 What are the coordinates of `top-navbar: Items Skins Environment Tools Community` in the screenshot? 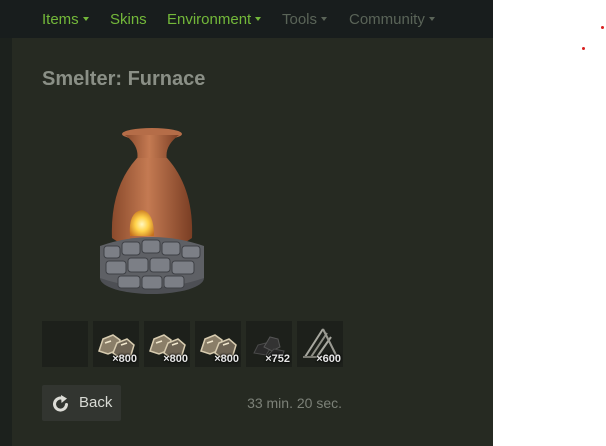 It's located at (246, 19).